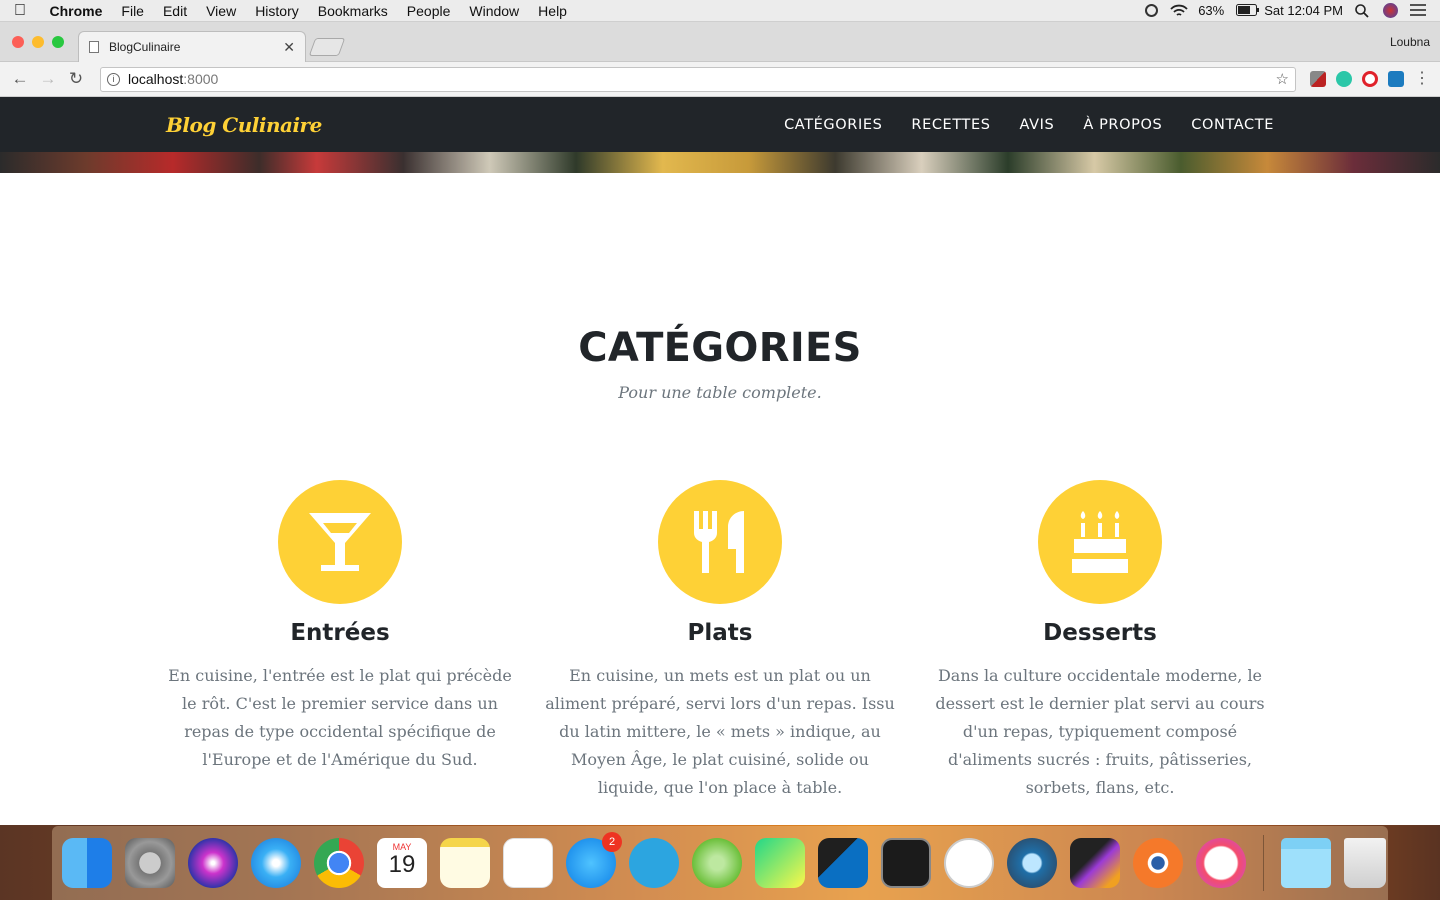 The width and height of the screenshot is (1440, 900). I want to click on window-controls, so click(38, 42).